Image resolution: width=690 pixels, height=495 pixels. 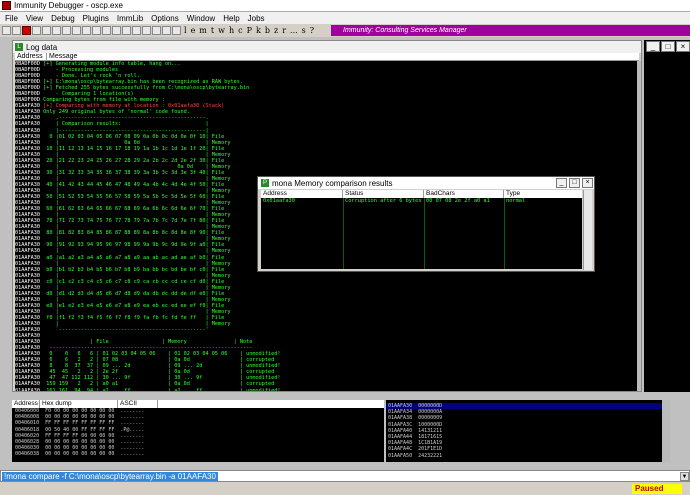 I want to click on trace-over-icon, so click(x=86, y=30).